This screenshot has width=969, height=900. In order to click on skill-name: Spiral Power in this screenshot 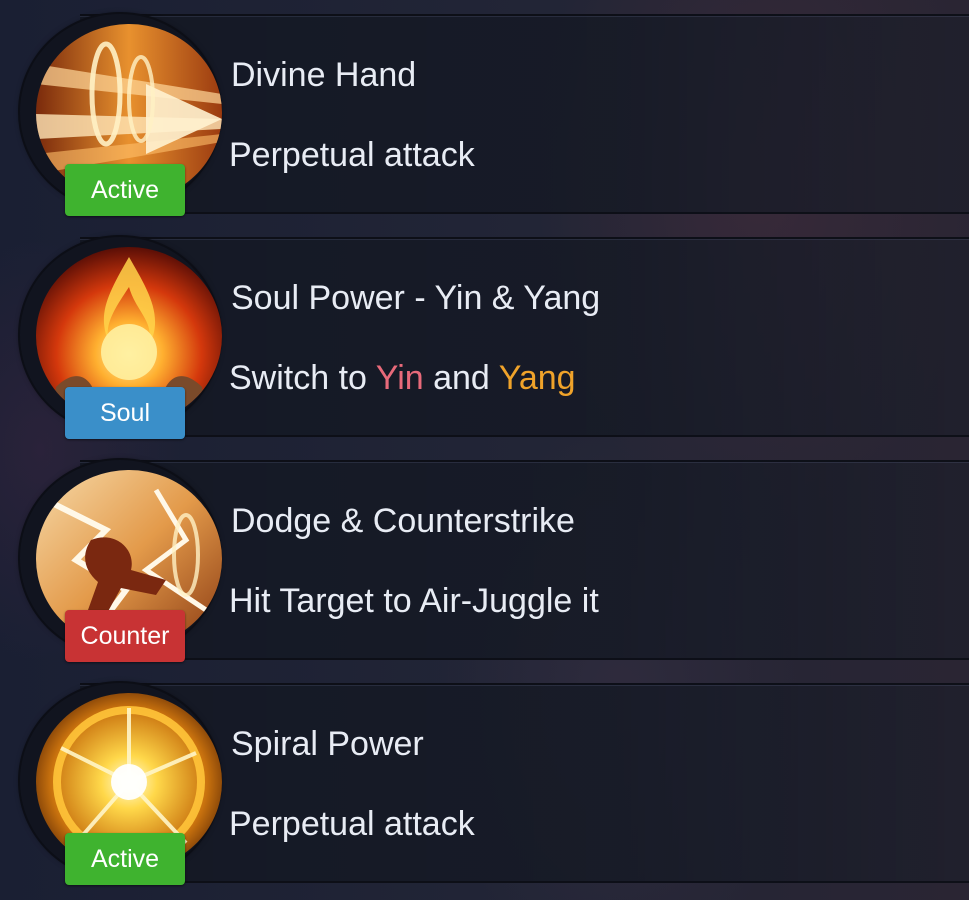, I will do `click(327, 744)`.